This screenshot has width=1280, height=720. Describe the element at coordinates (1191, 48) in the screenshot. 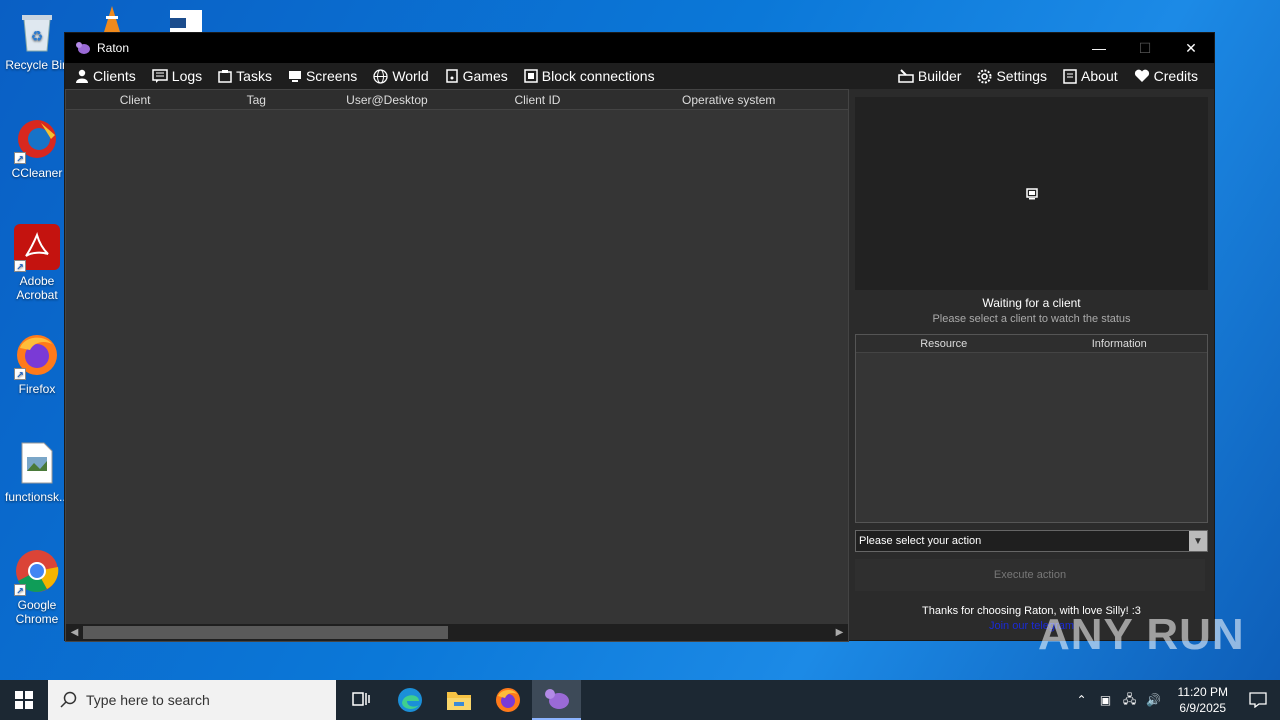

I see `close-button: ✕` at that location.